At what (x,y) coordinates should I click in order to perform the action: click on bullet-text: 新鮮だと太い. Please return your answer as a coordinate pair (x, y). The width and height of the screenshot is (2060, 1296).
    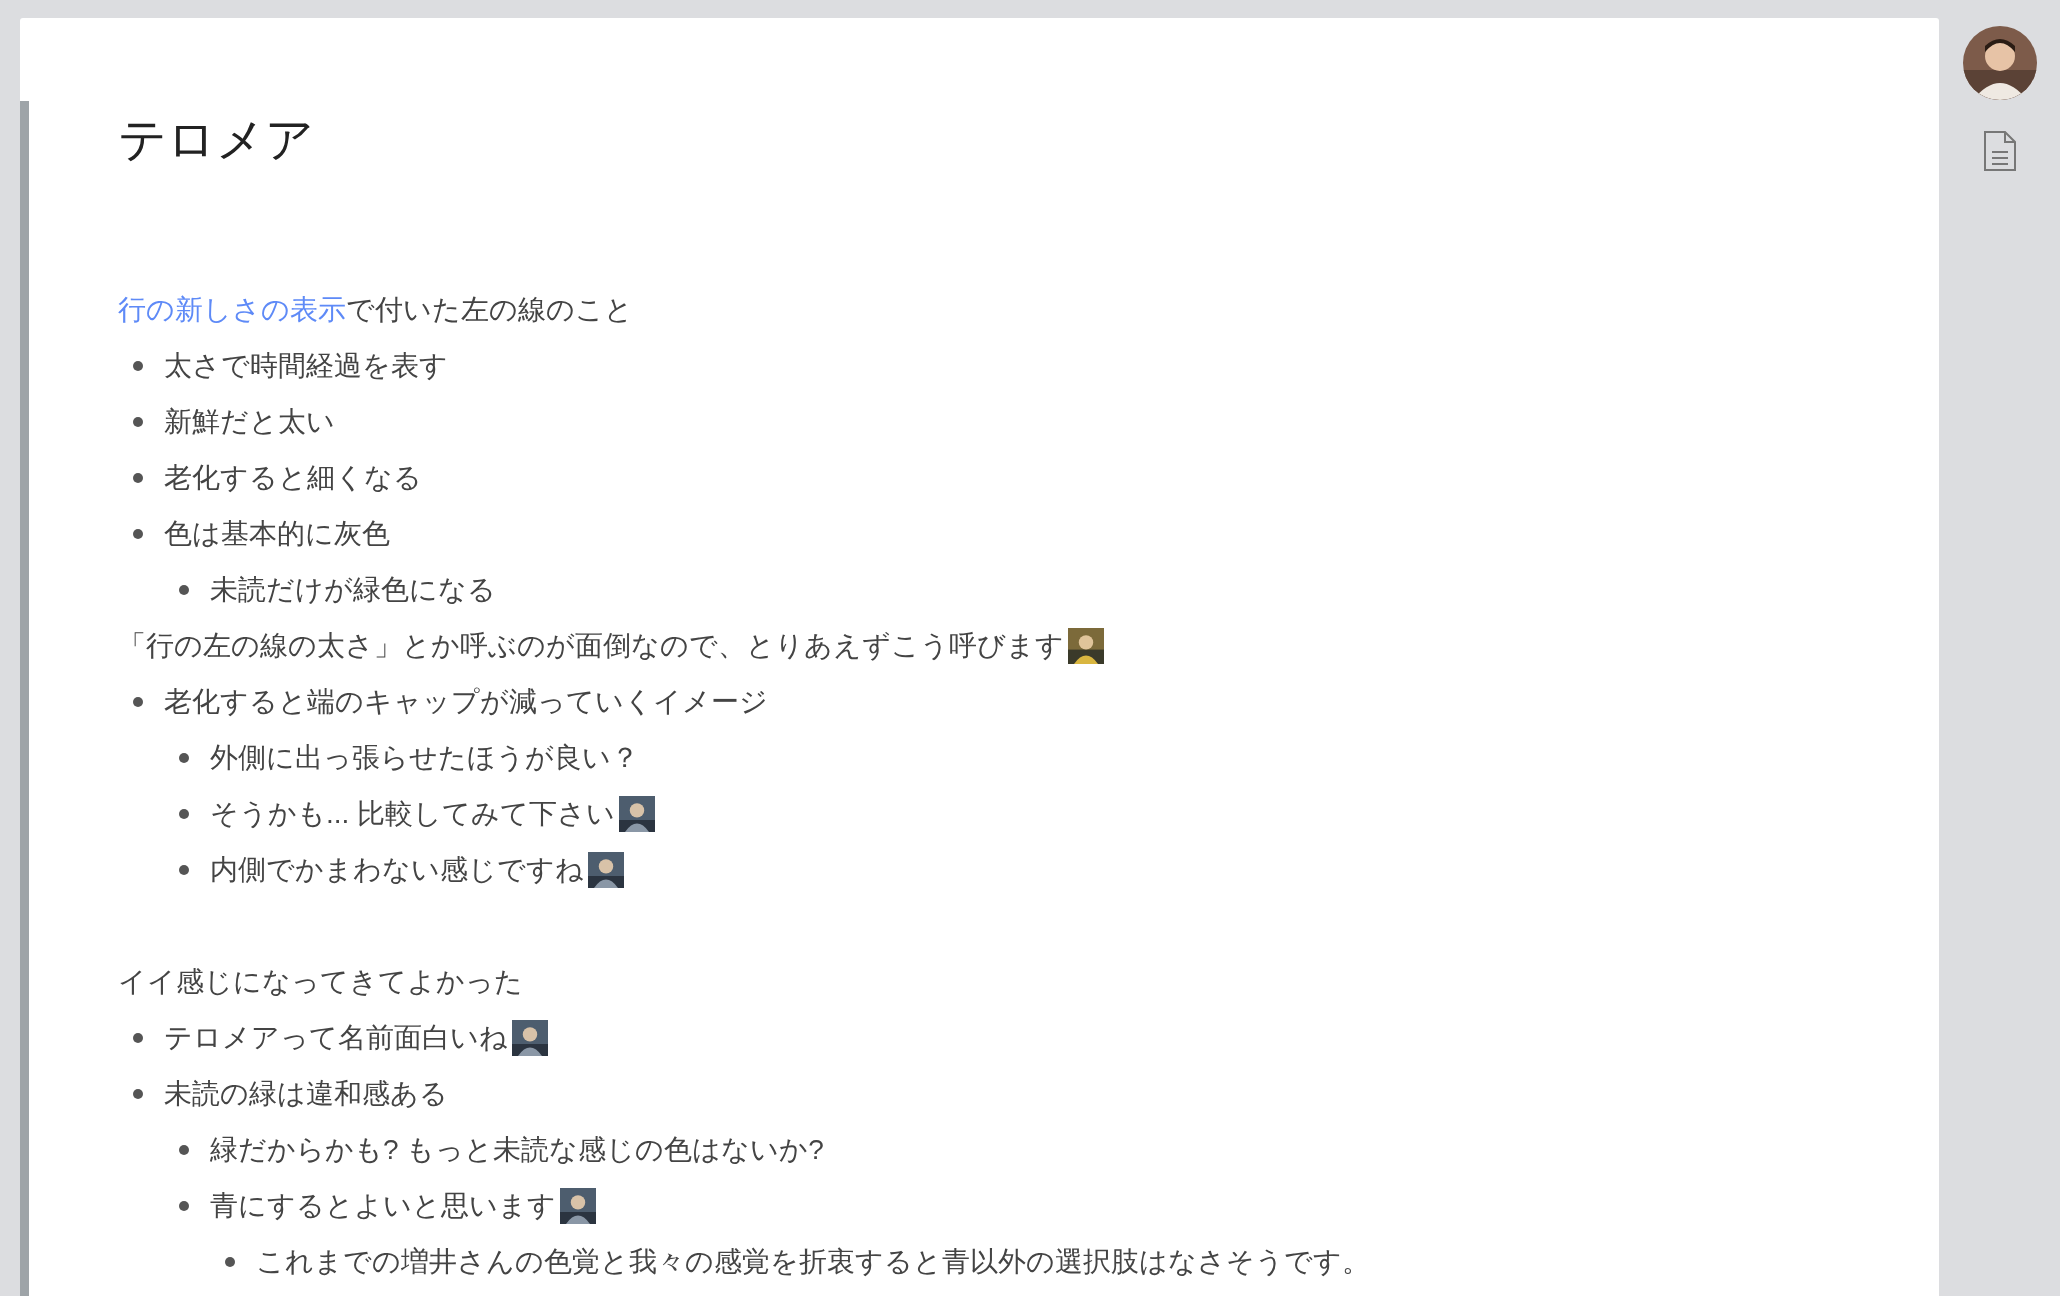
    Looking at the image, I should click on (249, 422).